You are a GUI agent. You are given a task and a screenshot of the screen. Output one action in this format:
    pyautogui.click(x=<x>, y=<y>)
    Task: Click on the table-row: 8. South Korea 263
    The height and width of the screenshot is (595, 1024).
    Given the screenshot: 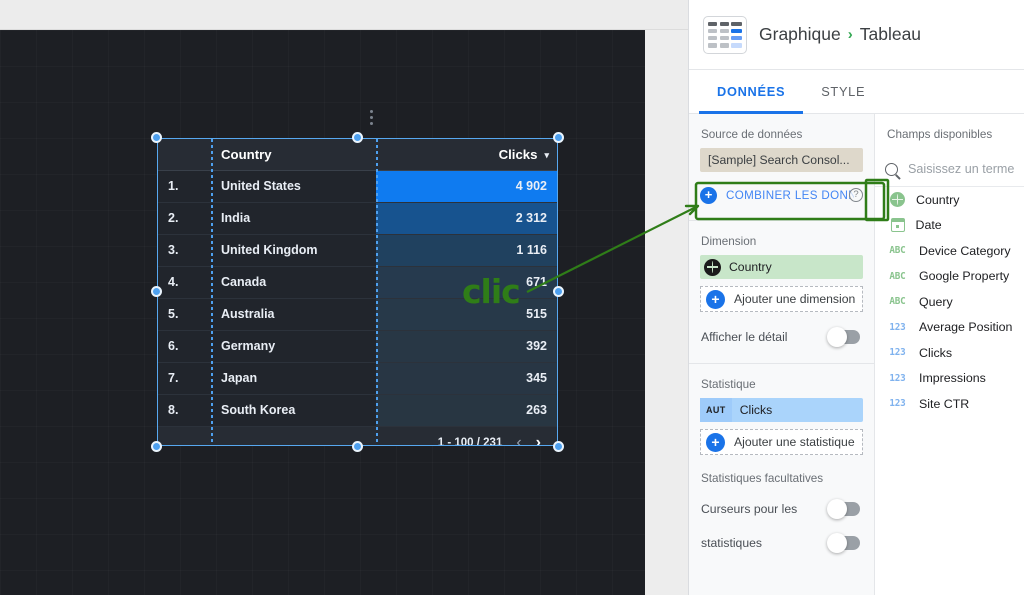 What is the action you would take?
    pyautogui.click(x=357, y=410)
    